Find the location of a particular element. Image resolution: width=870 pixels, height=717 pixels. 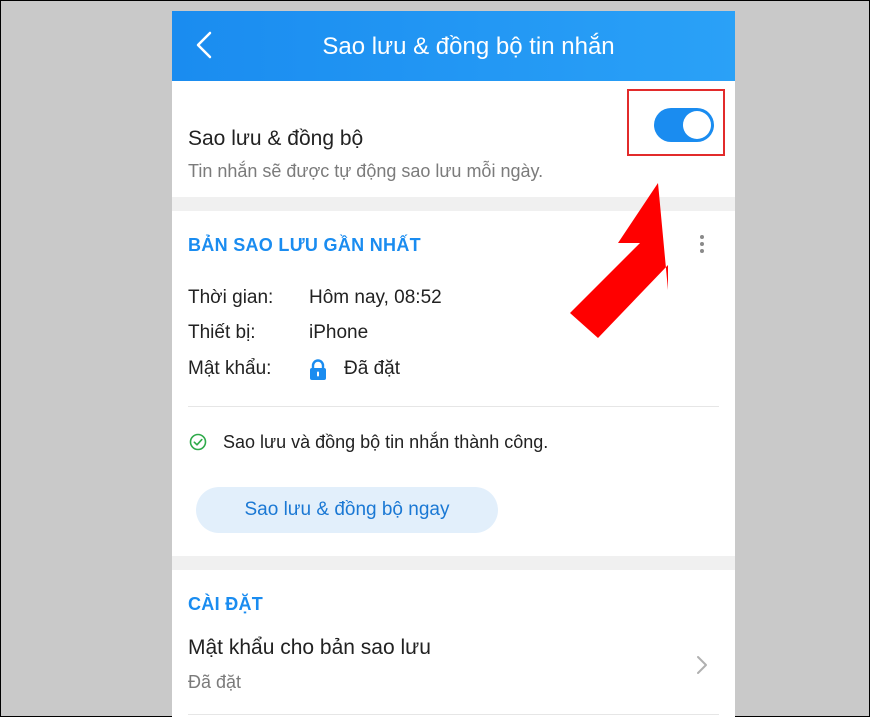

settings-heading: CÀI ĐẶT is located at coordinates (226, 604).